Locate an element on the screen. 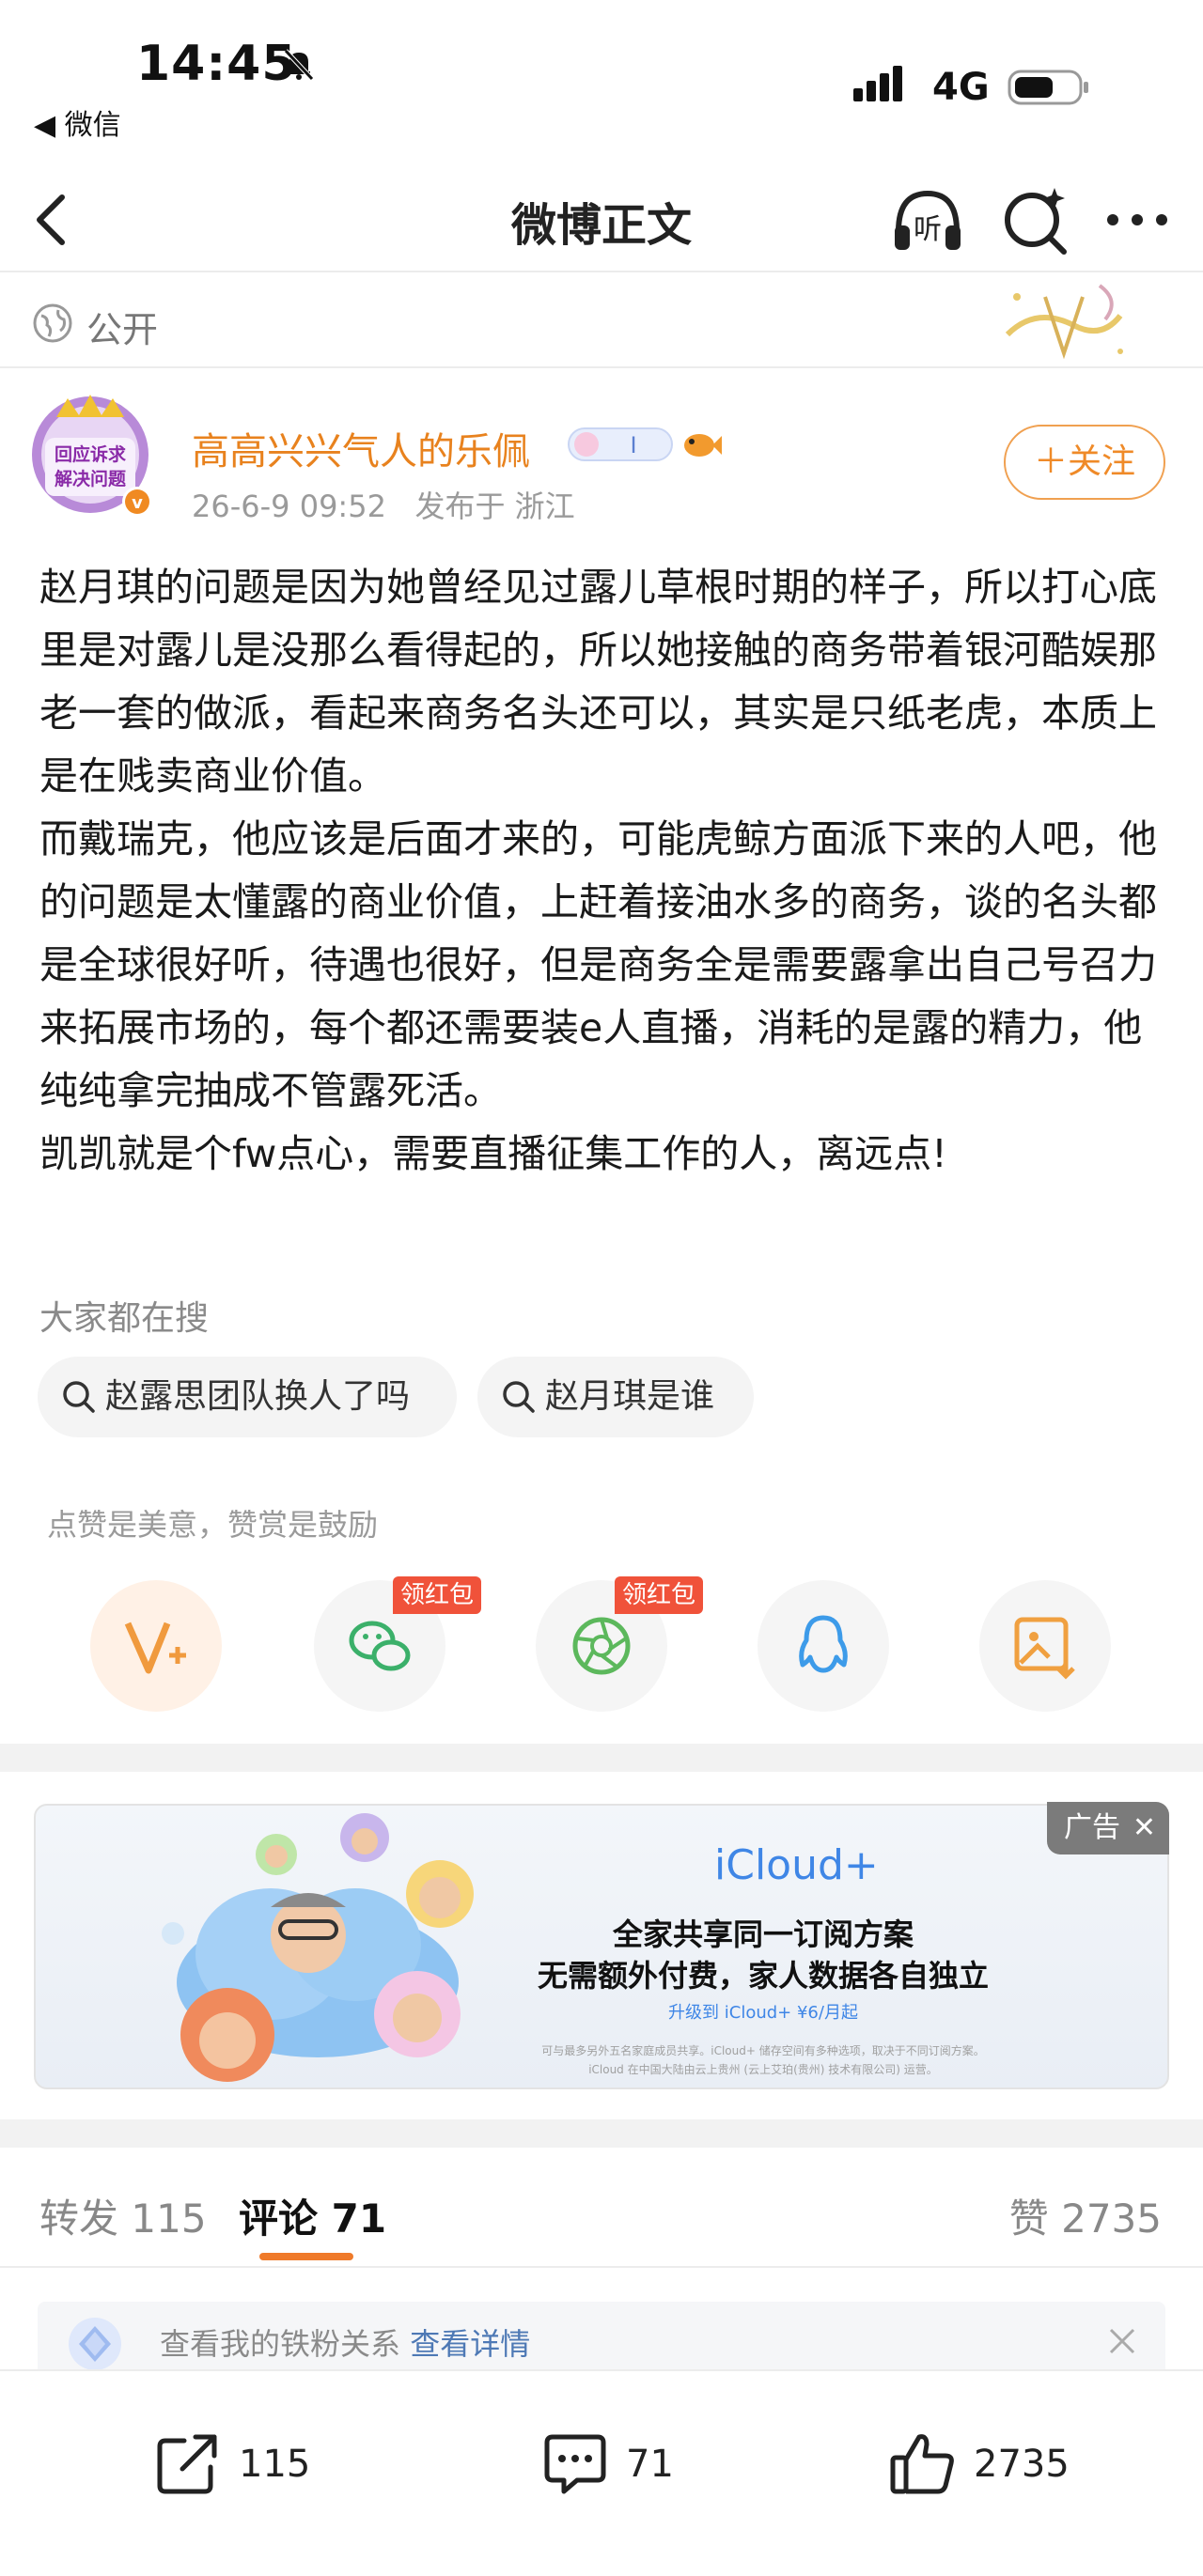  svg-text: v is located at coordinates (137, 503).